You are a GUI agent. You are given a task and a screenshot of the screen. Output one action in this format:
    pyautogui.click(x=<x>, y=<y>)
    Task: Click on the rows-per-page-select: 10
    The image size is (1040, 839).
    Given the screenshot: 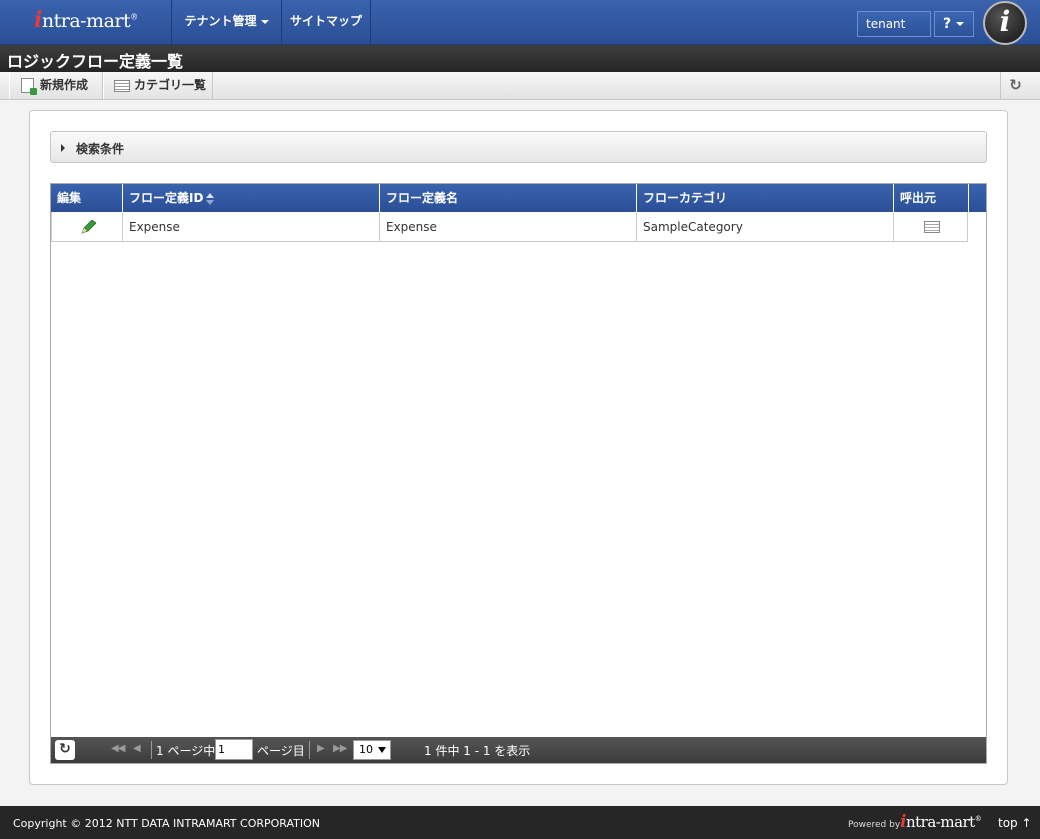 What is the action you would take?
    pyautogui.click(x=372, y=750)
    